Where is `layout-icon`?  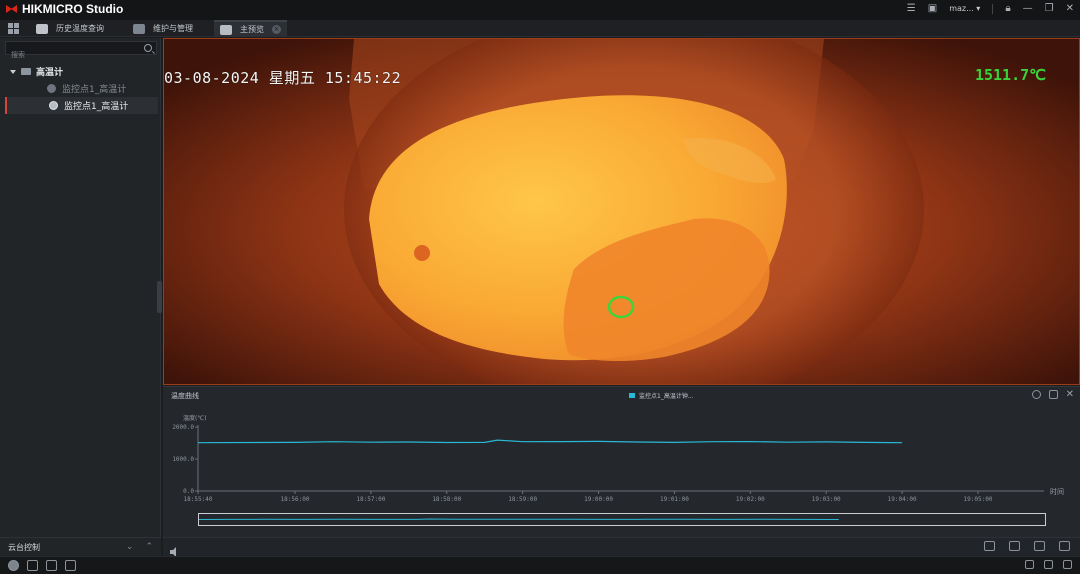
layout-icon is located at coordinates (1014, 546).